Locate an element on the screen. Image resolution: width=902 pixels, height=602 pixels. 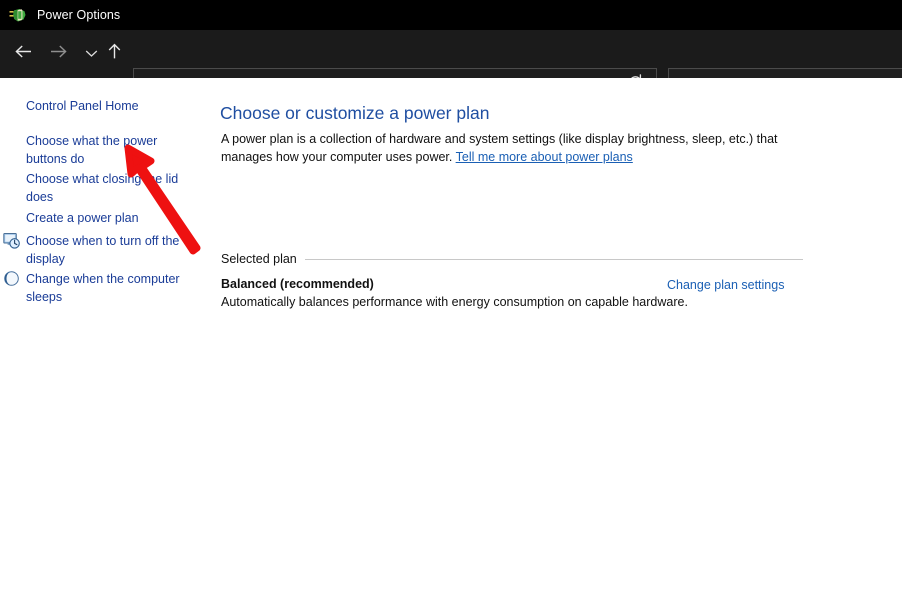
window-title: Power Options is located at coordinates (79, 15).